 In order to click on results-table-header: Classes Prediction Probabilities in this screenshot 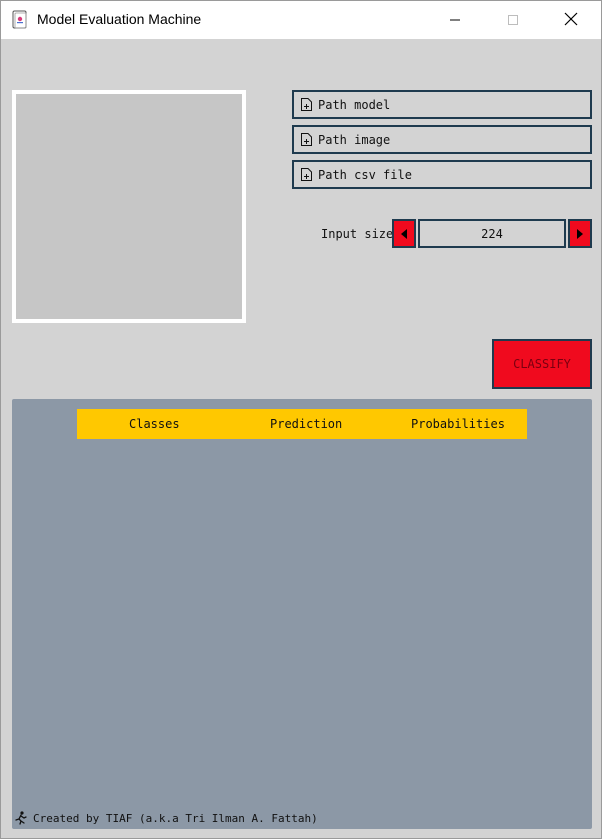, I will do `click(302, 424)`.